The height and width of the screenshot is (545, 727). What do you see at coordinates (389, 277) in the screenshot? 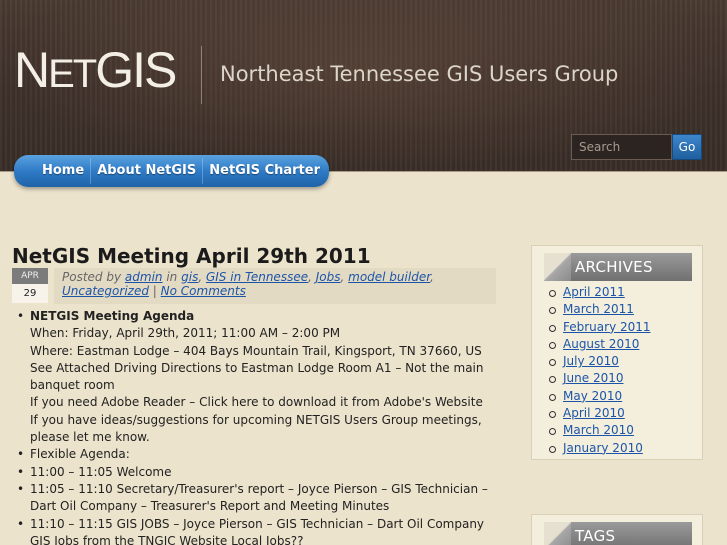
I see `category-link-model-builder: model builder` at bounding box center [389, 277].